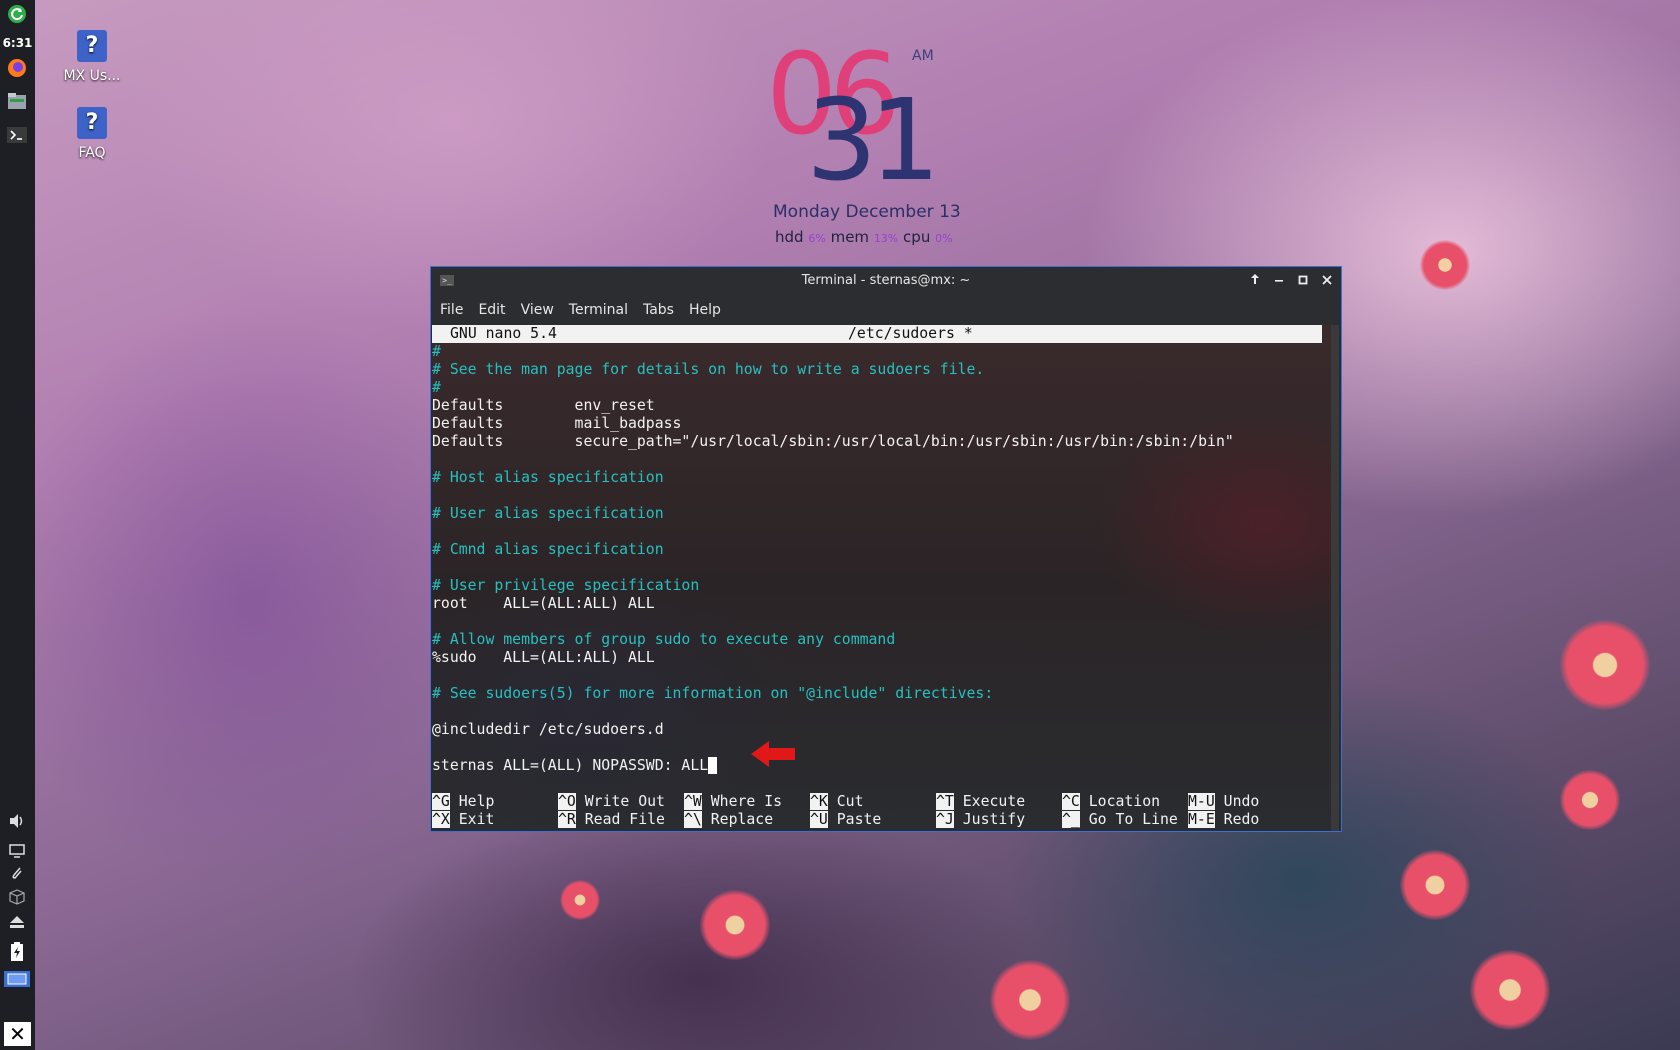 Image resolution: width=1680 pixels, height=1050 pixels. I want to click on panel-clock: 6:31, so click(17, 43).